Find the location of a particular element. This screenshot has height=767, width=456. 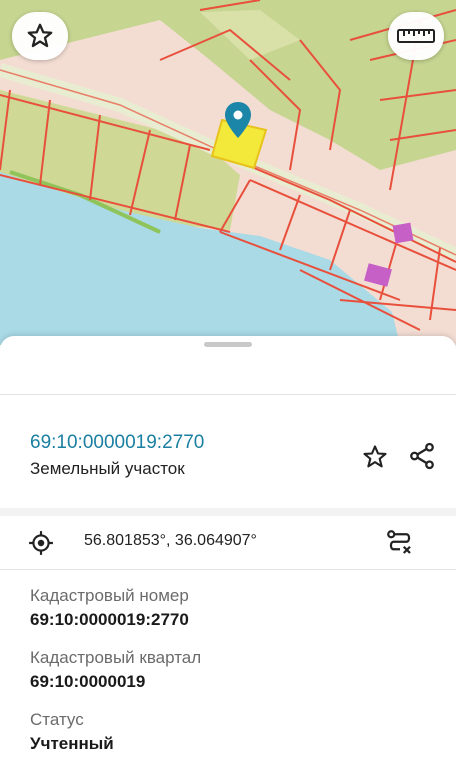

route-icon is located at coordinates (399, 542).